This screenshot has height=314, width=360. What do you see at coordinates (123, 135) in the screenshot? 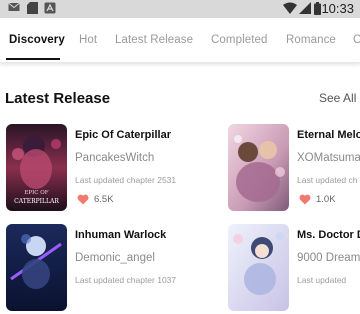
I see `book-title: Epic Of Caterpillar` at bounding box center [123, 135].